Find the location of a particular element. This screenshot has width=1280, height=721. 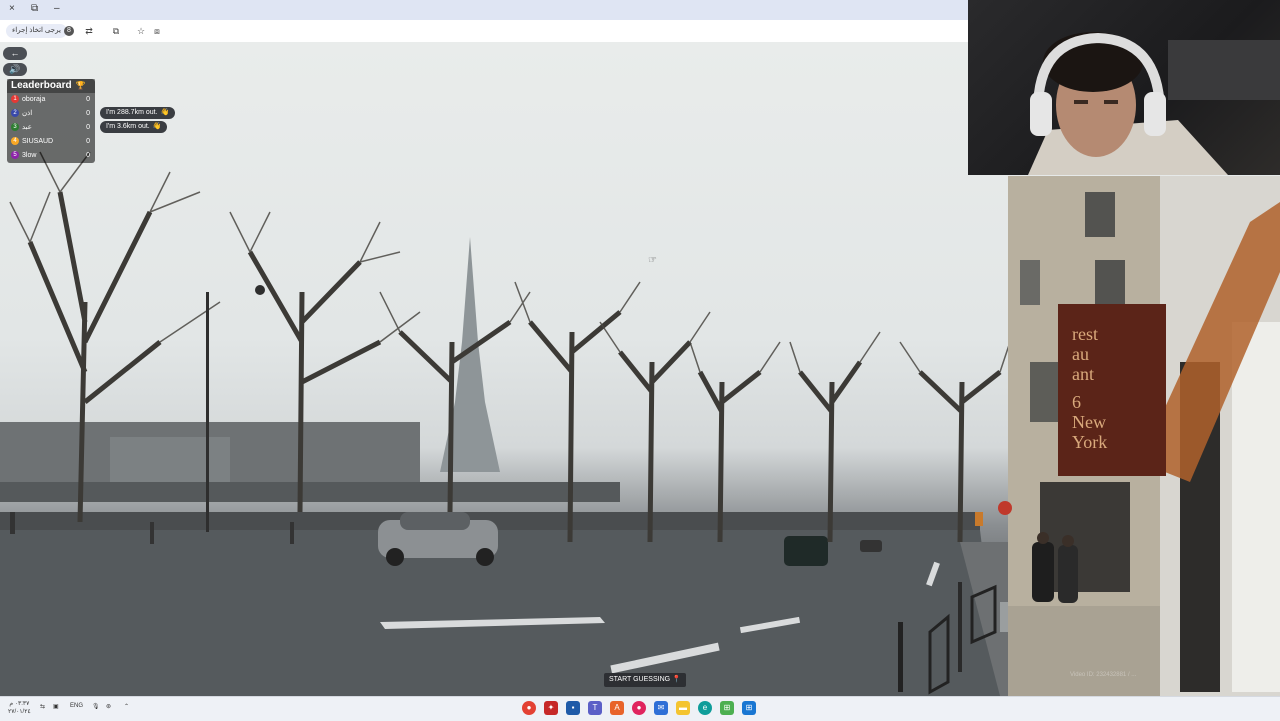

browser-titlebar: × ⧉ – is located at coordinates (484, 10).